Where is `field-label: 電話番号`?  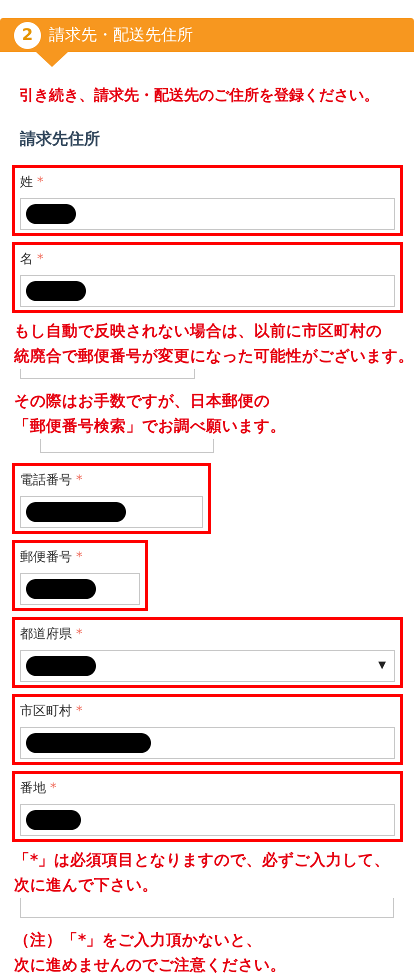 field-label: 電話番号 is located at coordinates (46, 481).